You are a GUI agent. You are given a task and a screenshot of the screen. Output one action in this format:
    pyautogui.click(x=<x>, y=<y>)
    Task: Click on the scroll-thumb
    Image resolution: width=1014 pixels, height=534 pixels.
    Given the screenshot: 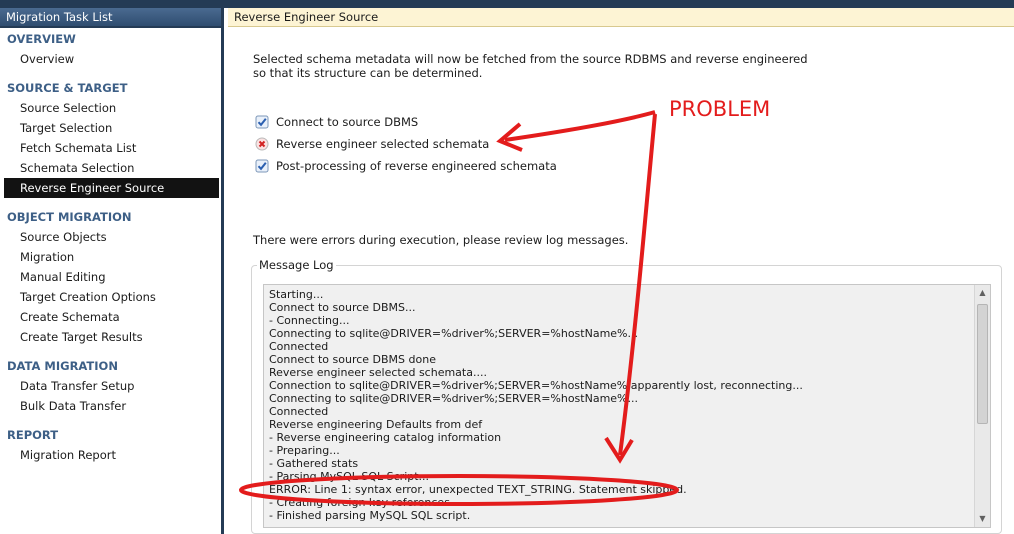 What is the action you would take?
    pyautogui.click(x=982, y=364)
    